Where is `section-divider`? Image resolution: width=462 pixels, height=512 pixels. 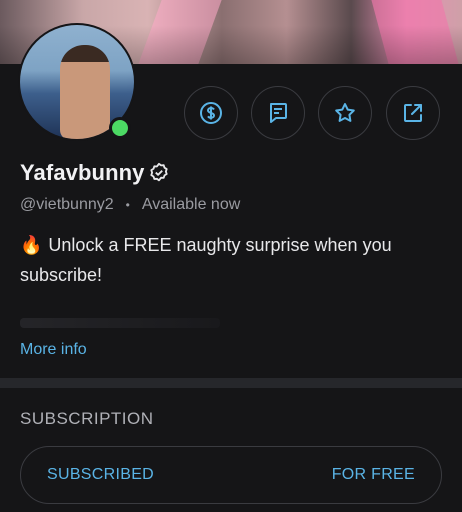 section-divider is located at coordinates (231, 383).